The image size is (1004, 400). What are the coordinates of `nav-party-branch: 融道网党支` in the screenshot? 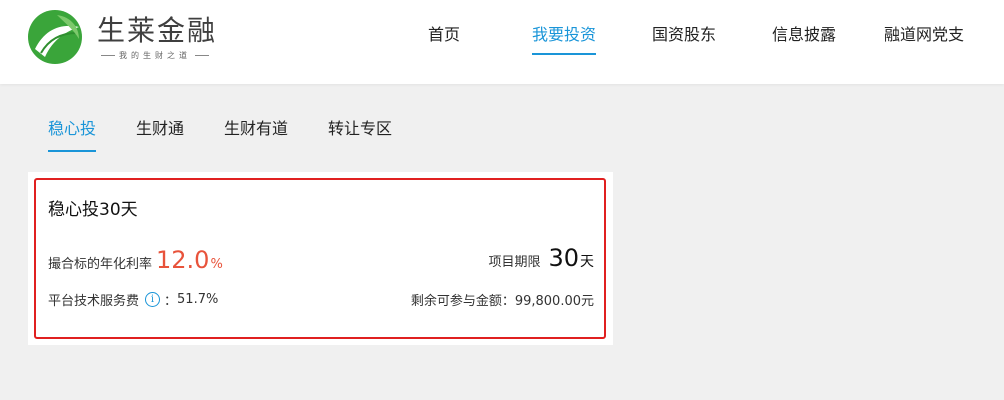 It's located at (924, 35).